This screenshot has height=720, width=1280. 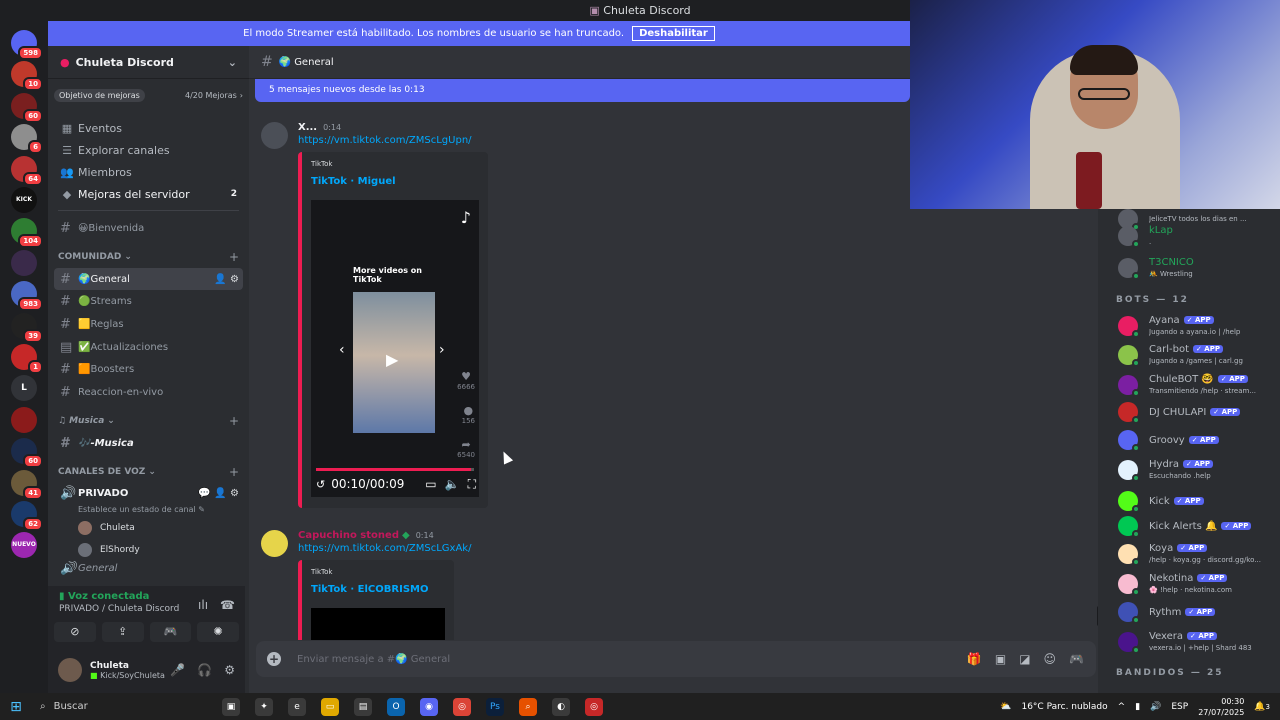 What do you see at coordinates (148, 324) in the screenshot?
I see `channel-rules: # 🟨 Reglas` at bounding box center [148, 324].